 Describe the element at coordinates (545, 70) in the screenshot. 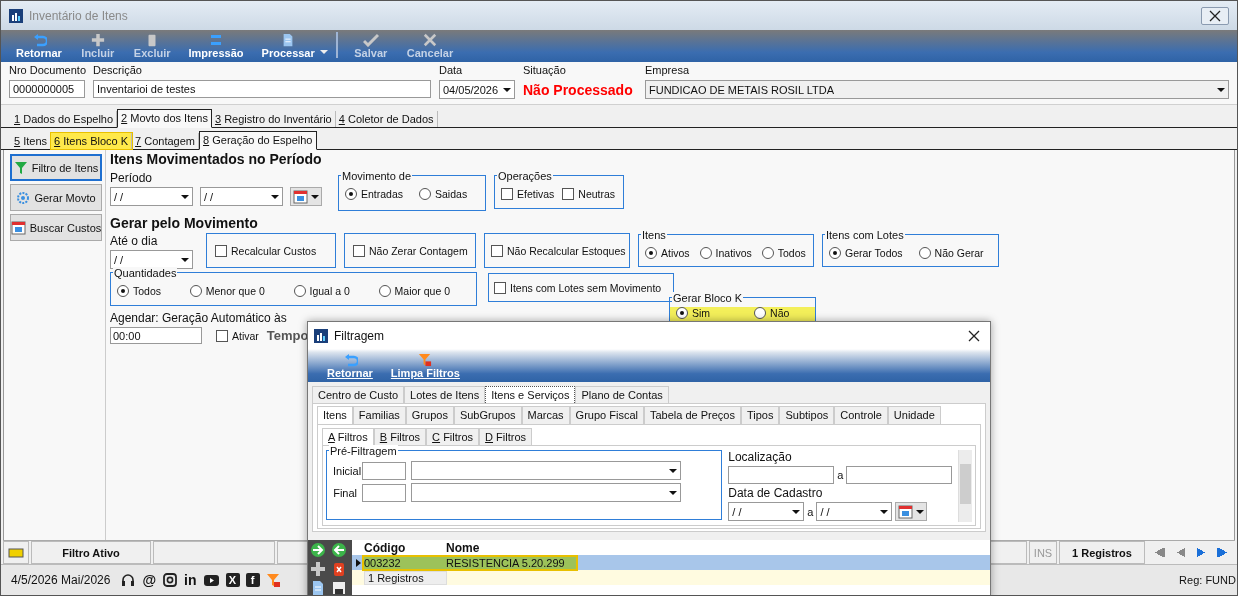

I see `field-label: Situação` at that location.